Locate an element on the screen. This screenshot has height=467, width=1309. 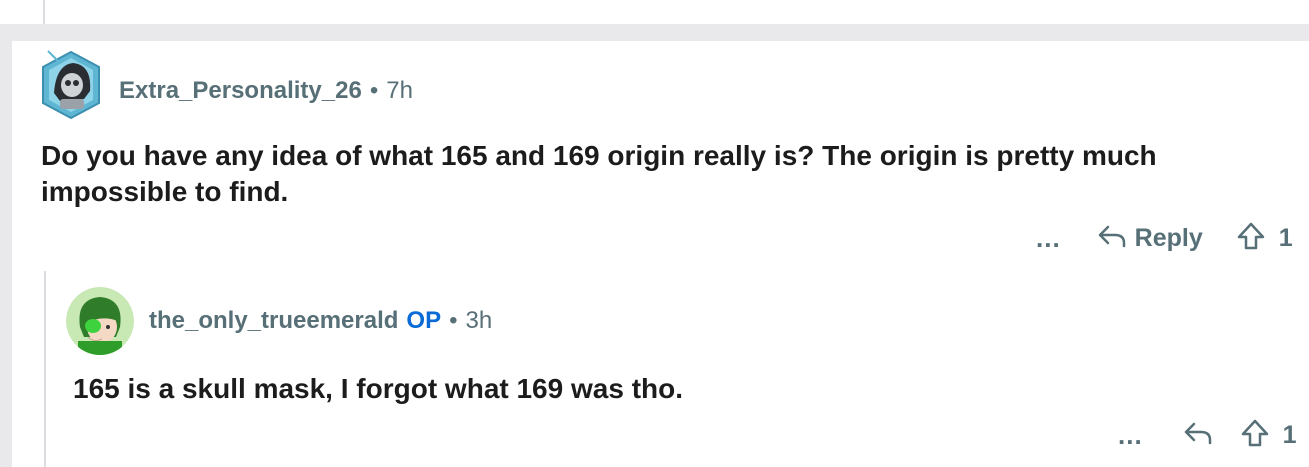
previous-comment-card is located at coordinates (654, 12).